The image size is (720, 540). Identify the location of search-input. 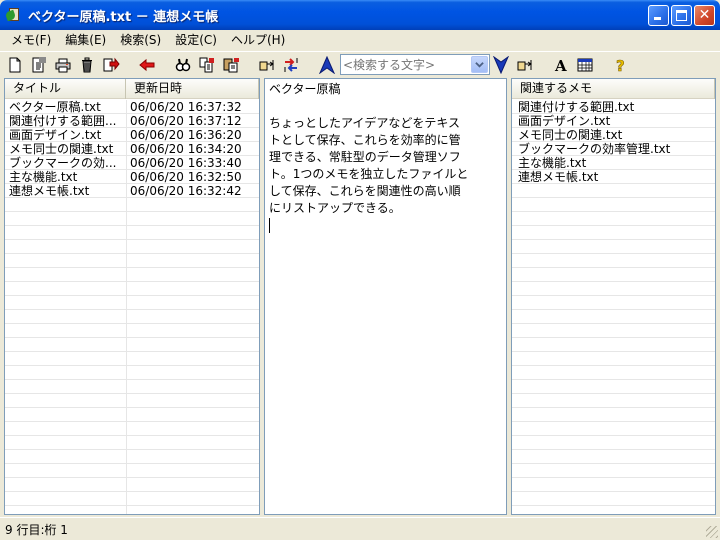
(403, 64).